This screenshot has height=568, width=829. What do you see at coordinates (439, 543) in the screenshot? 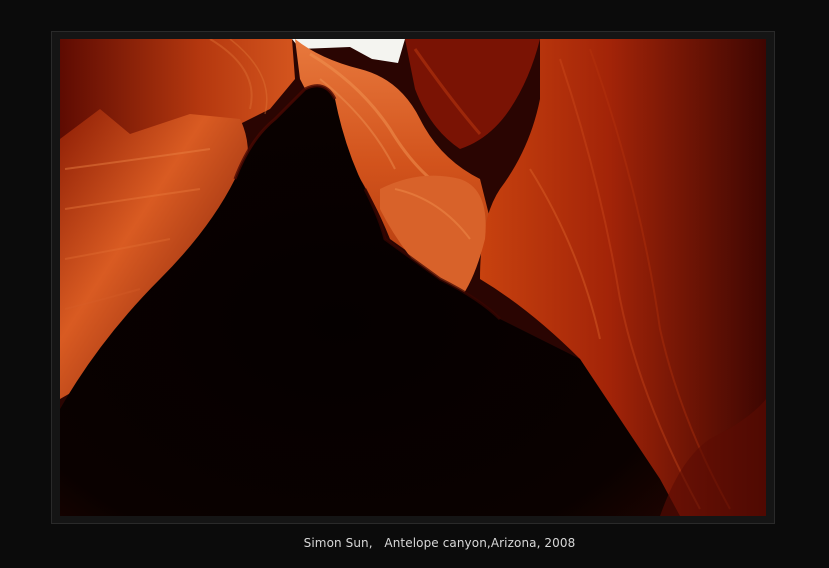
I see `photo-caption: Simon Sun, Antelope canyon,Arizona, 2008` at bounding box center [439, 543].